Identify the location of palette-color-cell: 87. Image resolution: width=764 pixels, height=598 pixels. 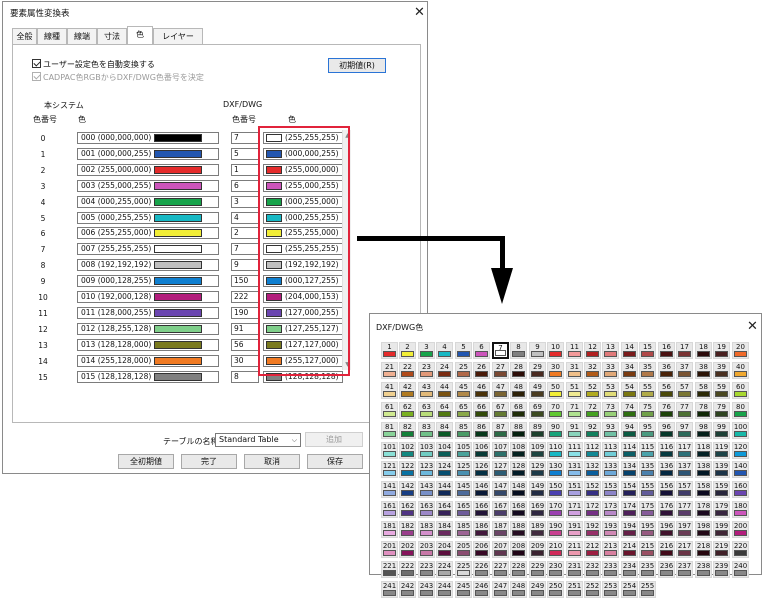
(500, 430).